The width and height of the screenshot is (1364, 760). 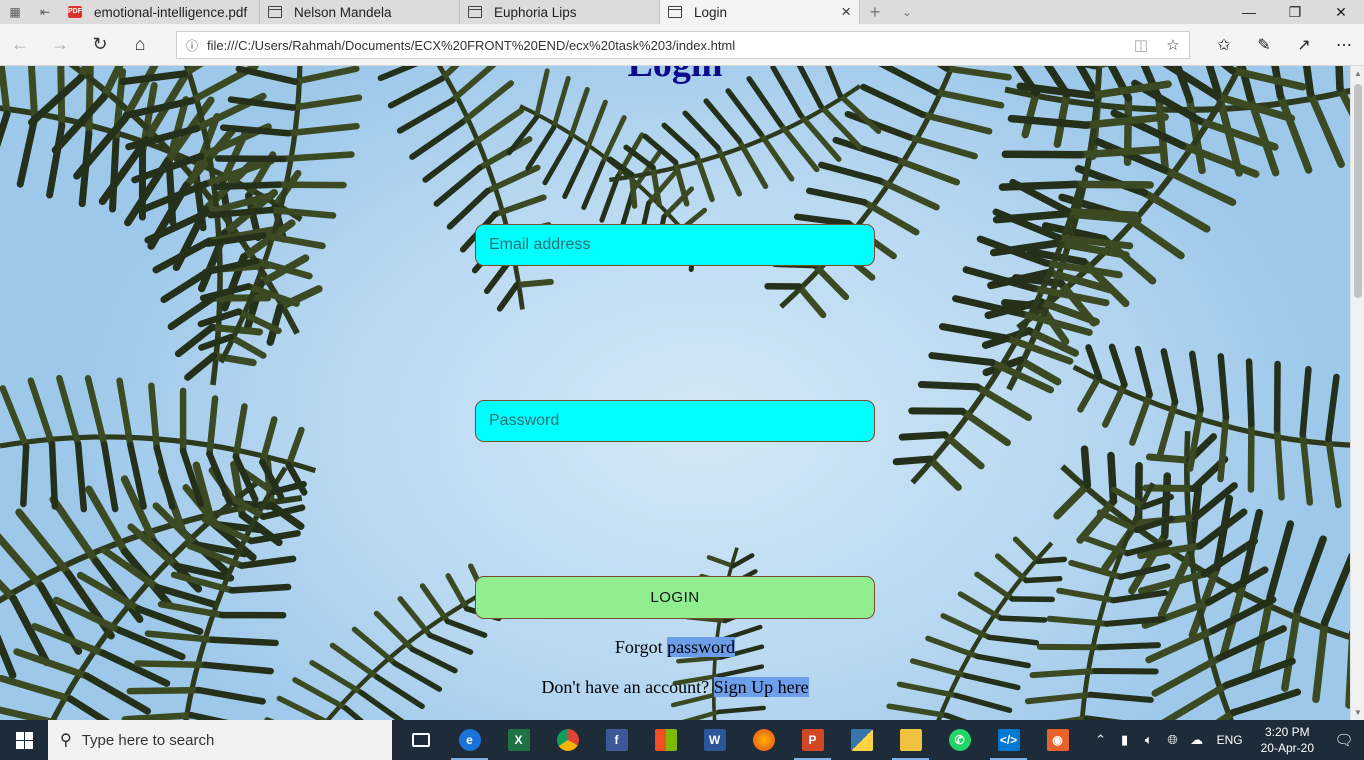 What do you see at coordinates (675, 245) in the screenshot?
I see `email-input` at bounding box center [675, 245].